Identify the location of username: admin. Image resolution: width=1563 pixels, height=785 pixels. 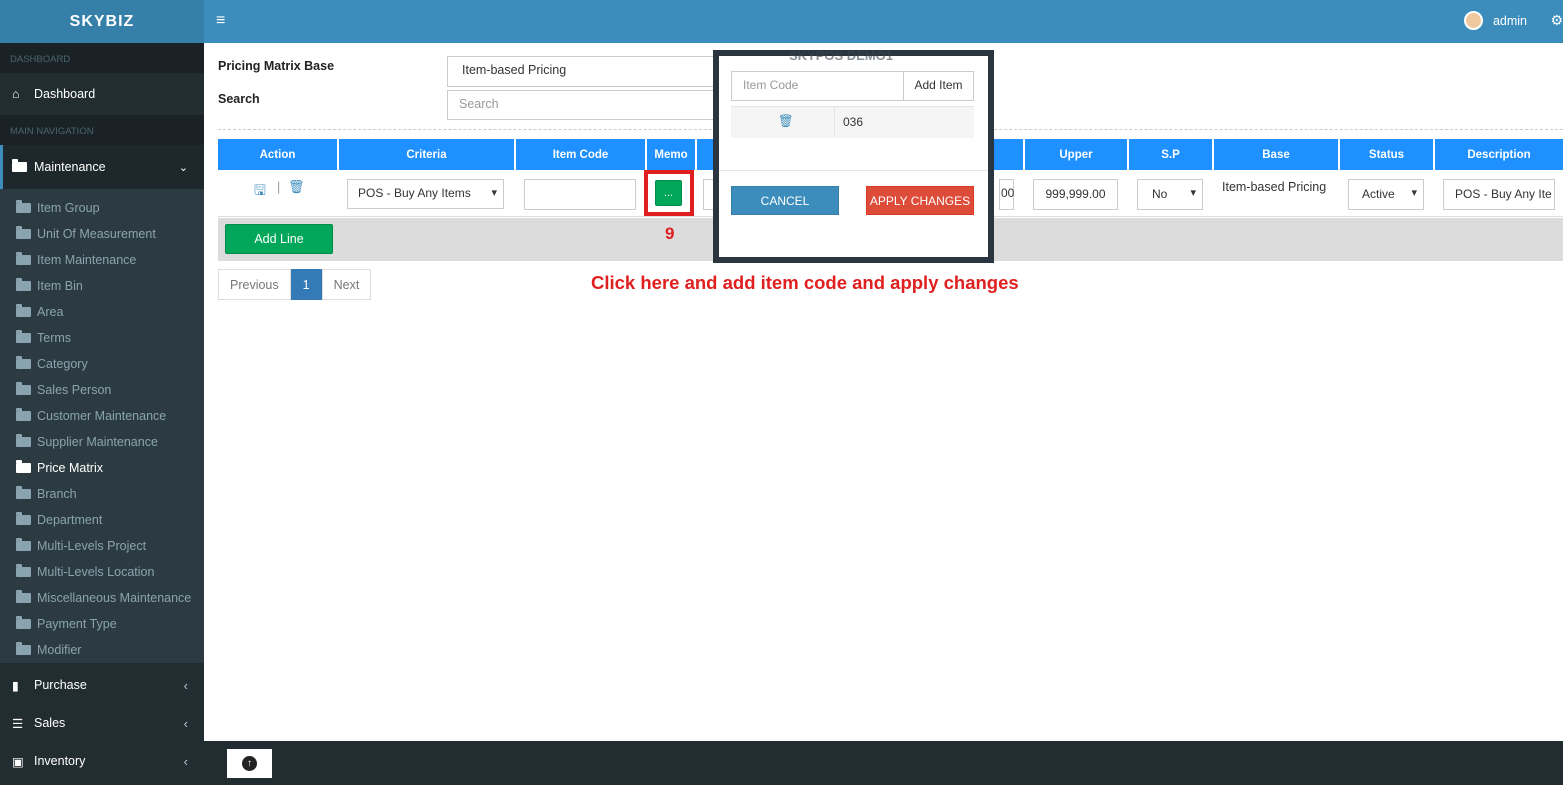
(1509, 20).